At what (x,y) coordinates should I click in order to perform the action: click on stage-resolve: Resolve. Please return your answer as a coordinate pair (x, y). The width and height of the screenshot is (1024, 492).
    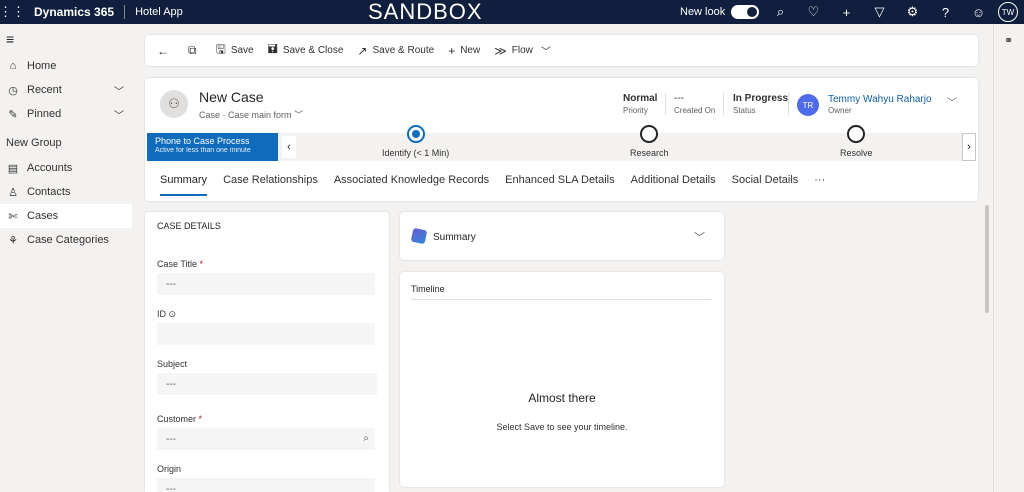
    Looking at the image, I should click on (856, 141).